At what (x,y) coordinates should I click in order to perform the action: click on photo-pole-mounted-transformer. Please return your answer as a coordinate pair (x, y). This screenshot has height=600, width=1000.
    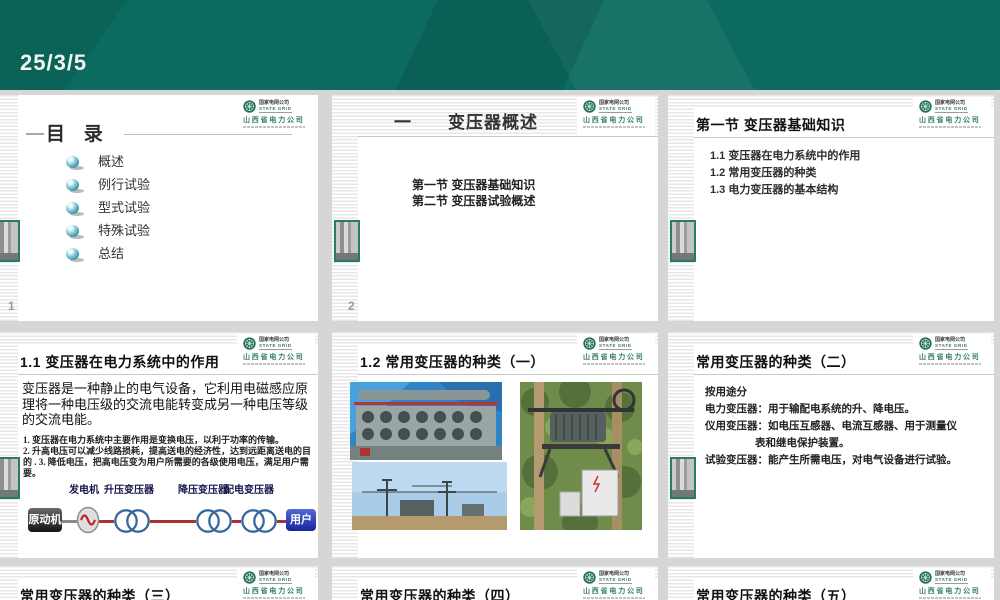
    Looking at the image, I should click on (581, 456).